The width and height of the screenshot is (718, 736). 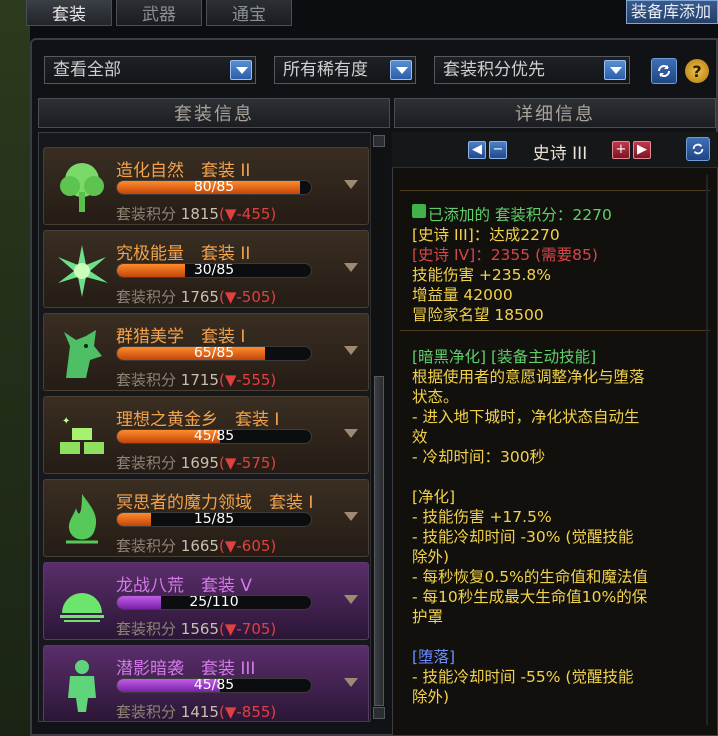 I want to click on progress-text: 15/85, so click(x=214, y=519).